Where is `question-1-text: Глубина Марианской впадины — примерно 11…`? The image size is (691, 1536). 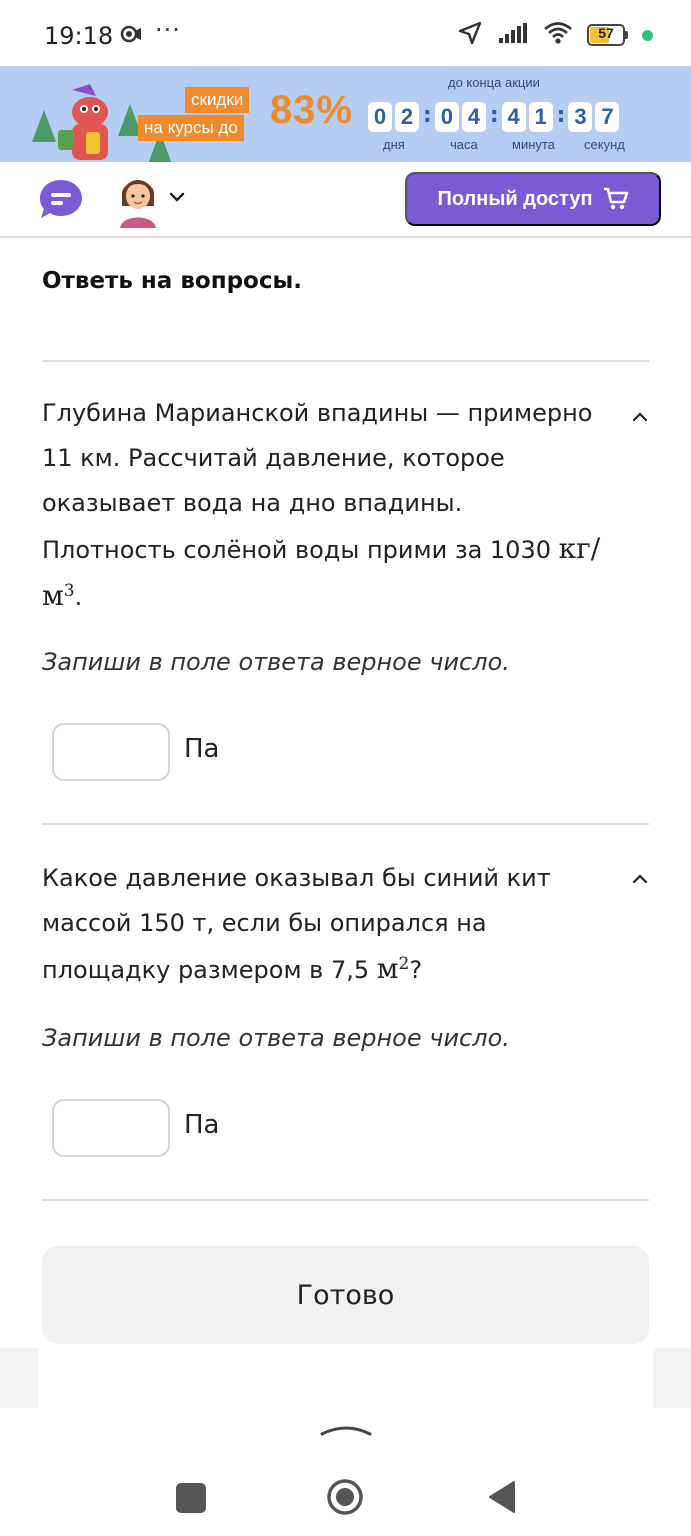
question-1-text: Глубина Марианской впадины — примерно 11… is located at coordinates (321, 505).